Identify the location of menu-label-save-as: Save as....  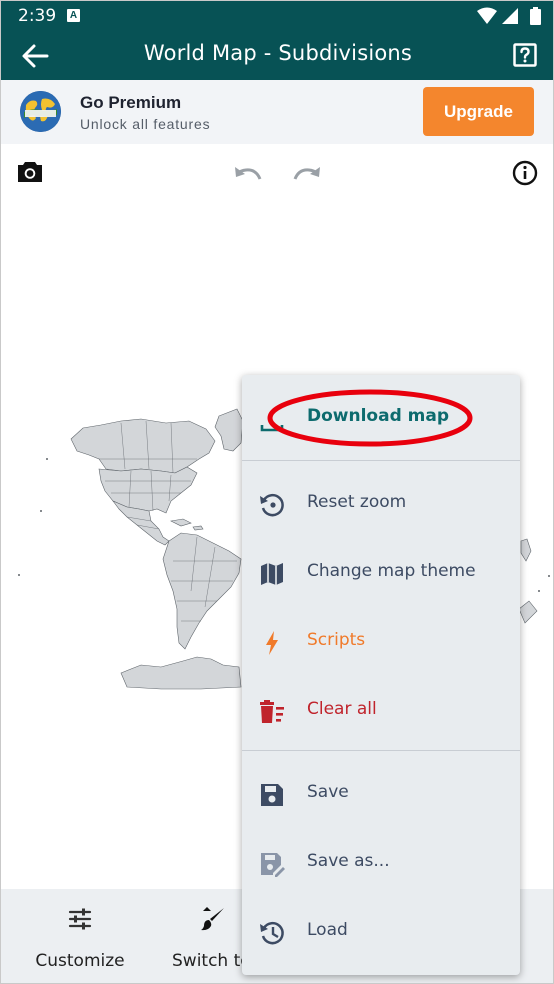
(348, 861).